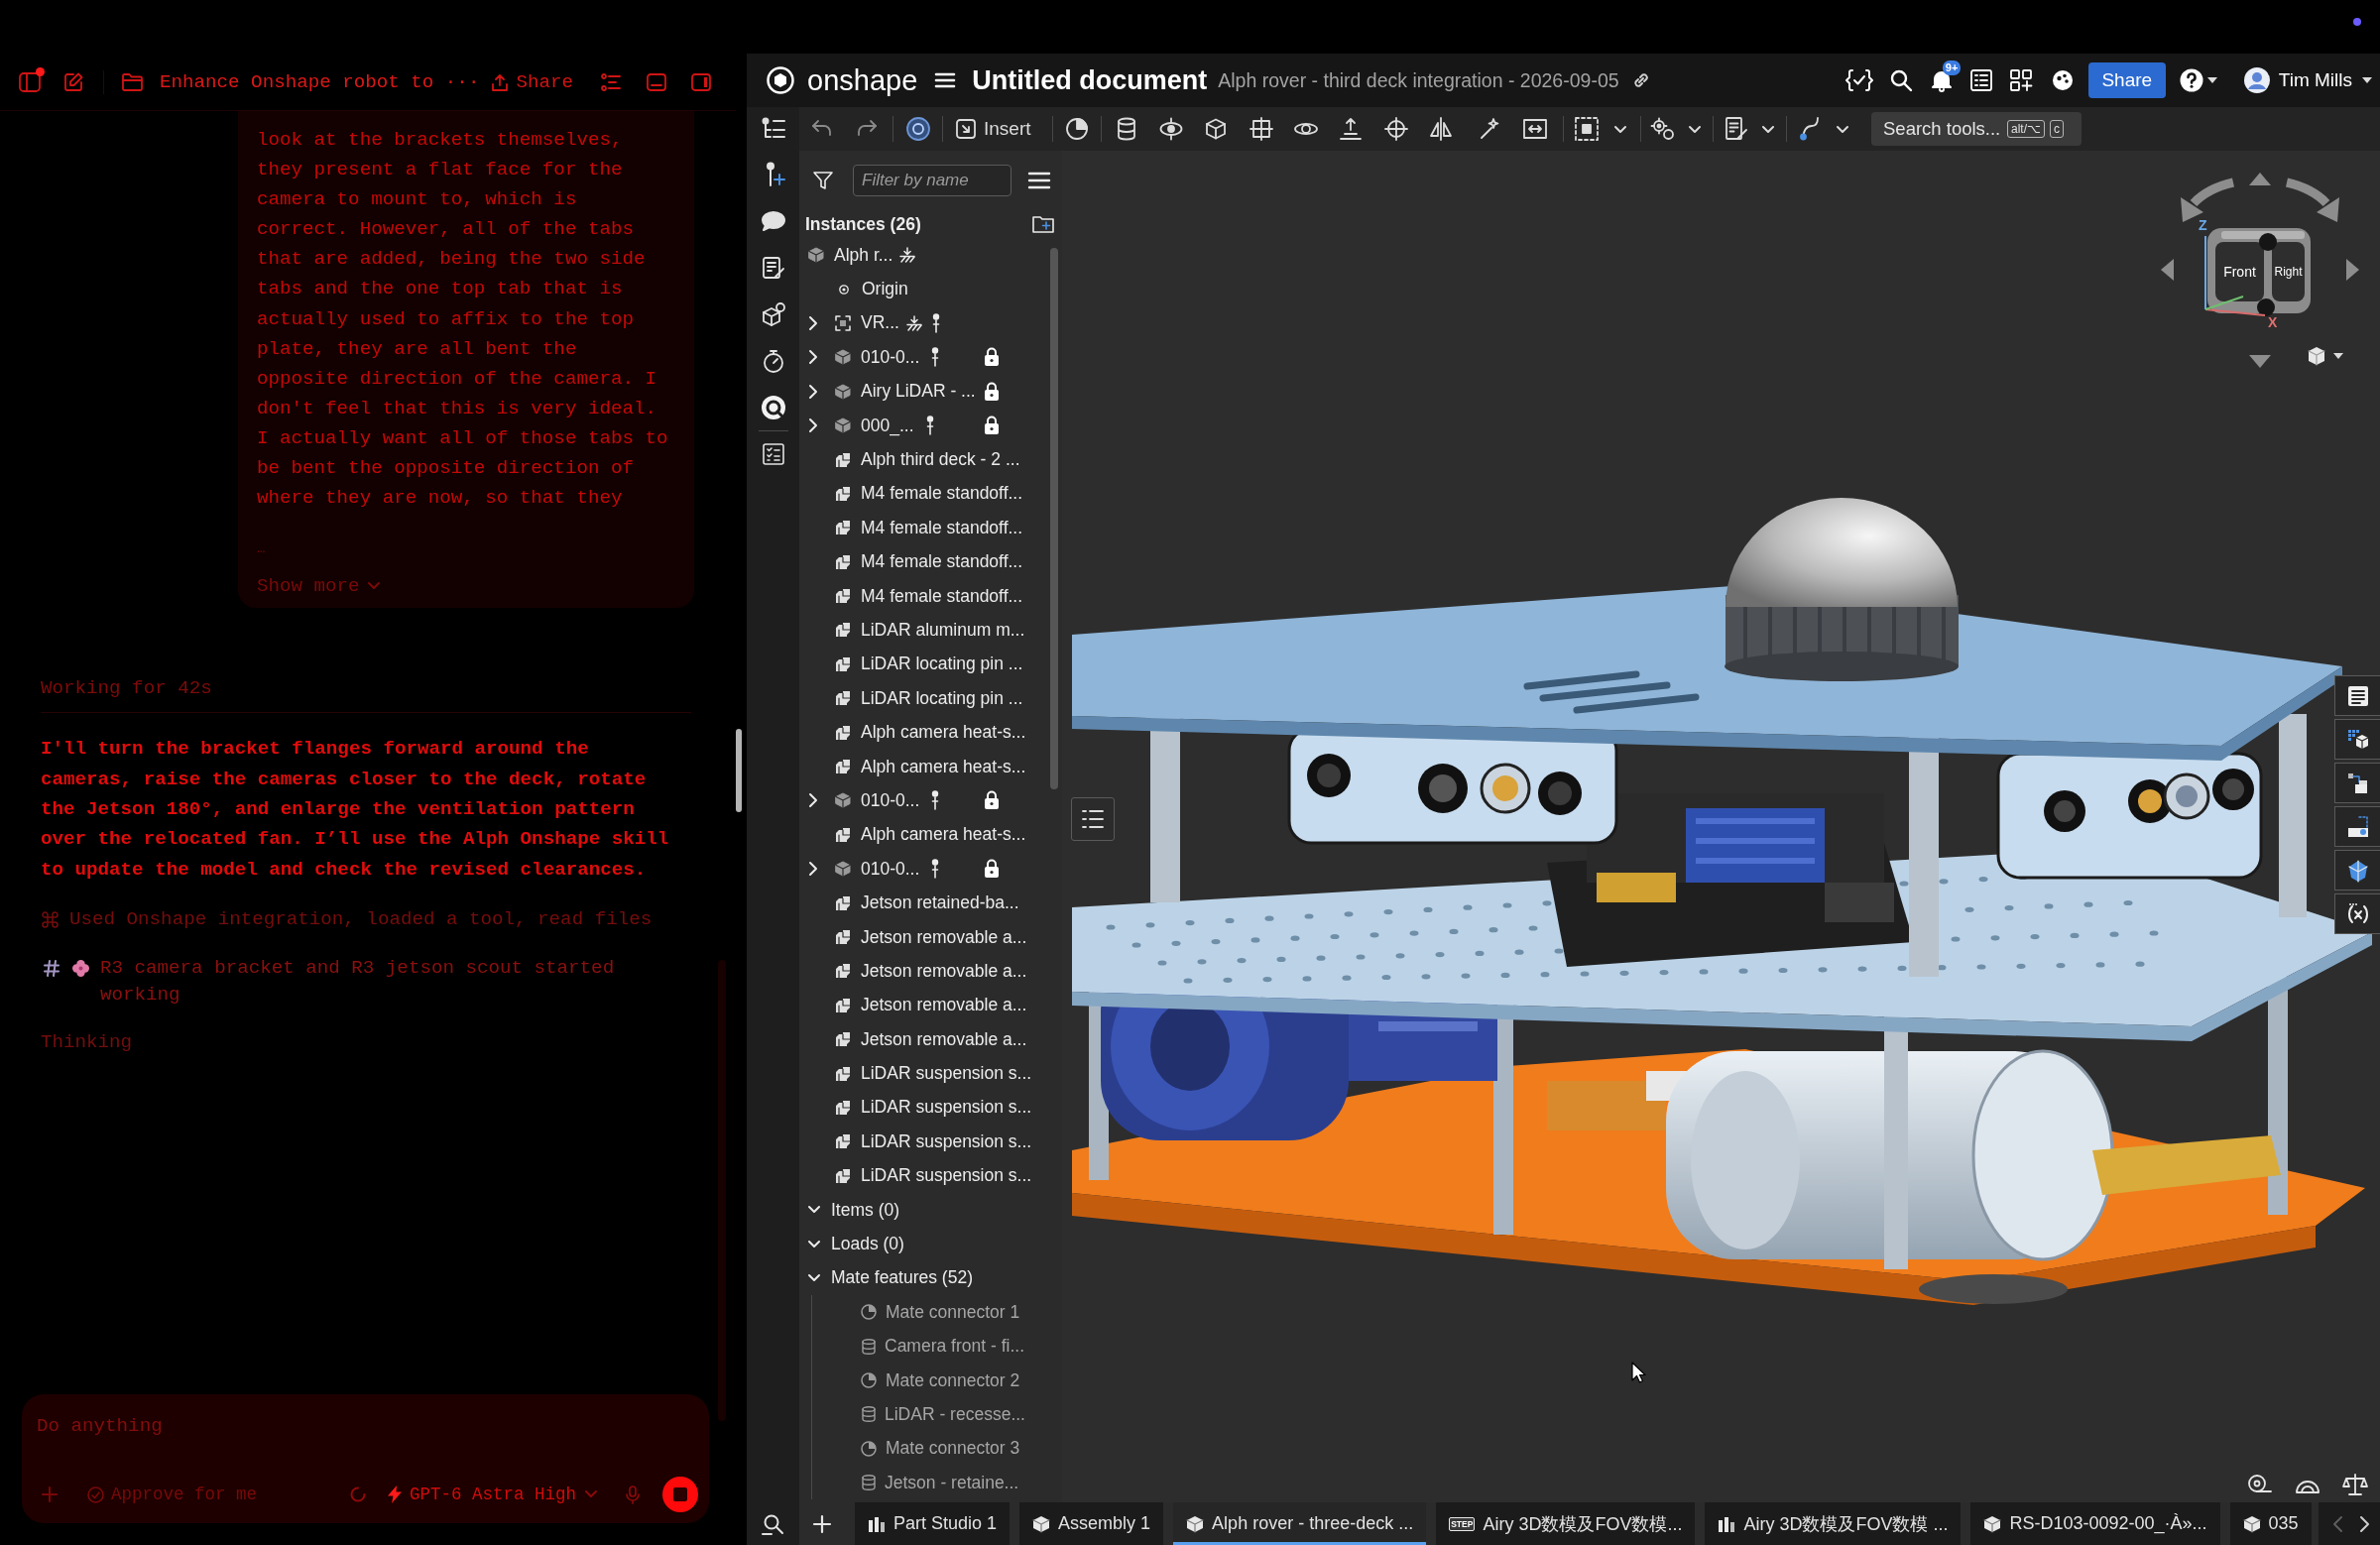  I want to click on notes-icon, so click(773, 268).